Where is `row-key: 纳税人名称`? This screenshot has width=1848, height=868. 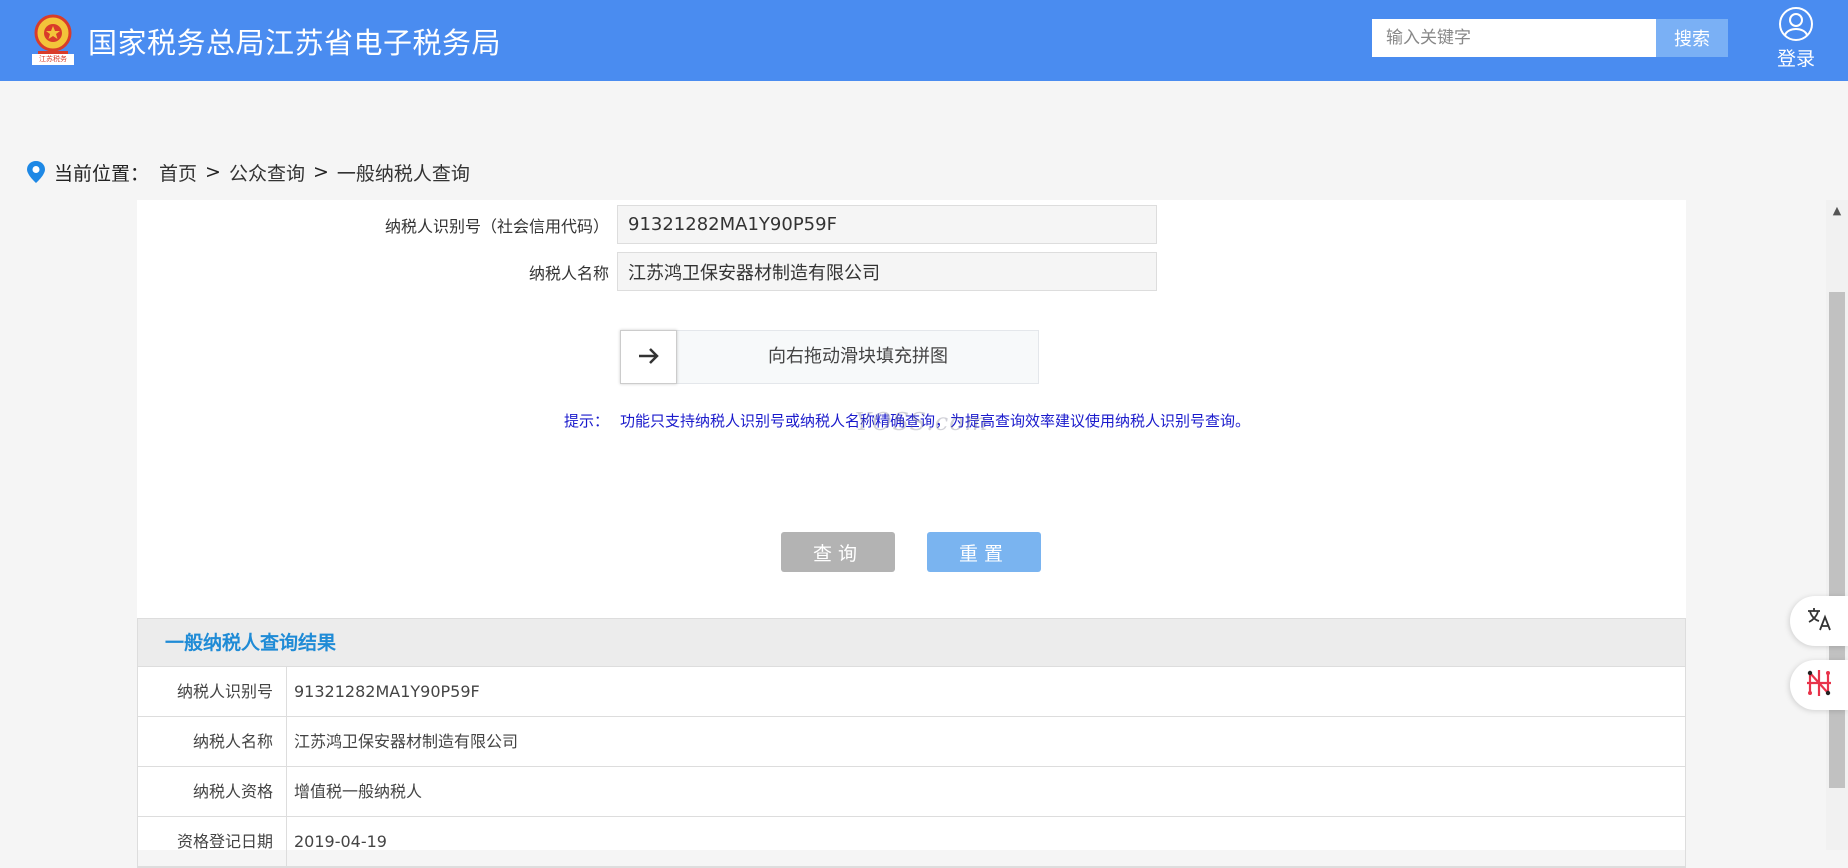 row-key: 纳税人名称 is located at coordinates (212, 741).